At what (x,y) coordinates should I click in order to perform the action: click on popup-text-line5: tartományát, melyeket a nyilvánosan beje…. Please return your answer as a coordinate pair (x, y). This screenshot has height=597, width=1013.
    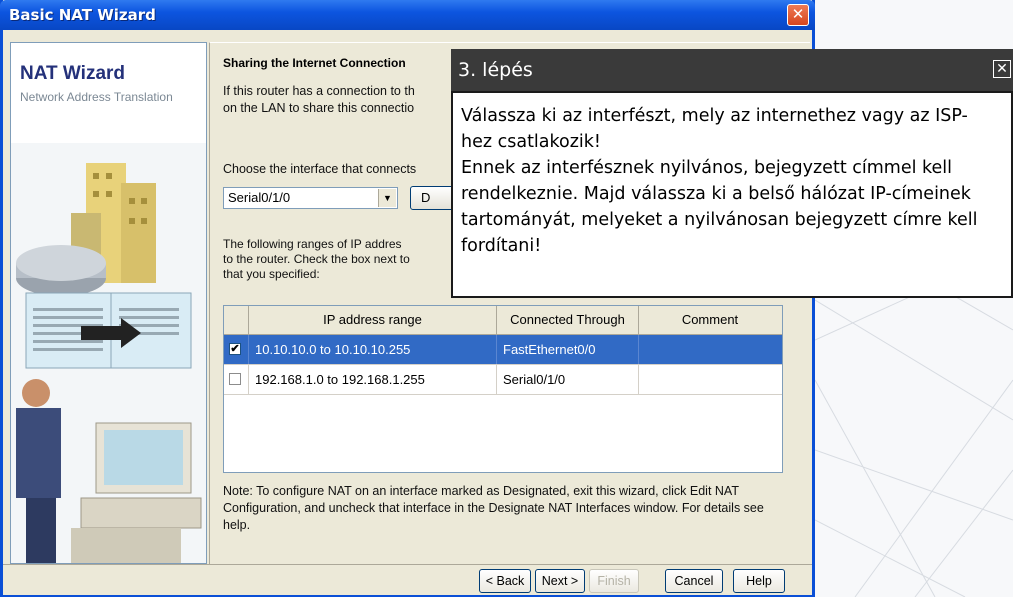
    Looking at the image, I should click on (719, 220).